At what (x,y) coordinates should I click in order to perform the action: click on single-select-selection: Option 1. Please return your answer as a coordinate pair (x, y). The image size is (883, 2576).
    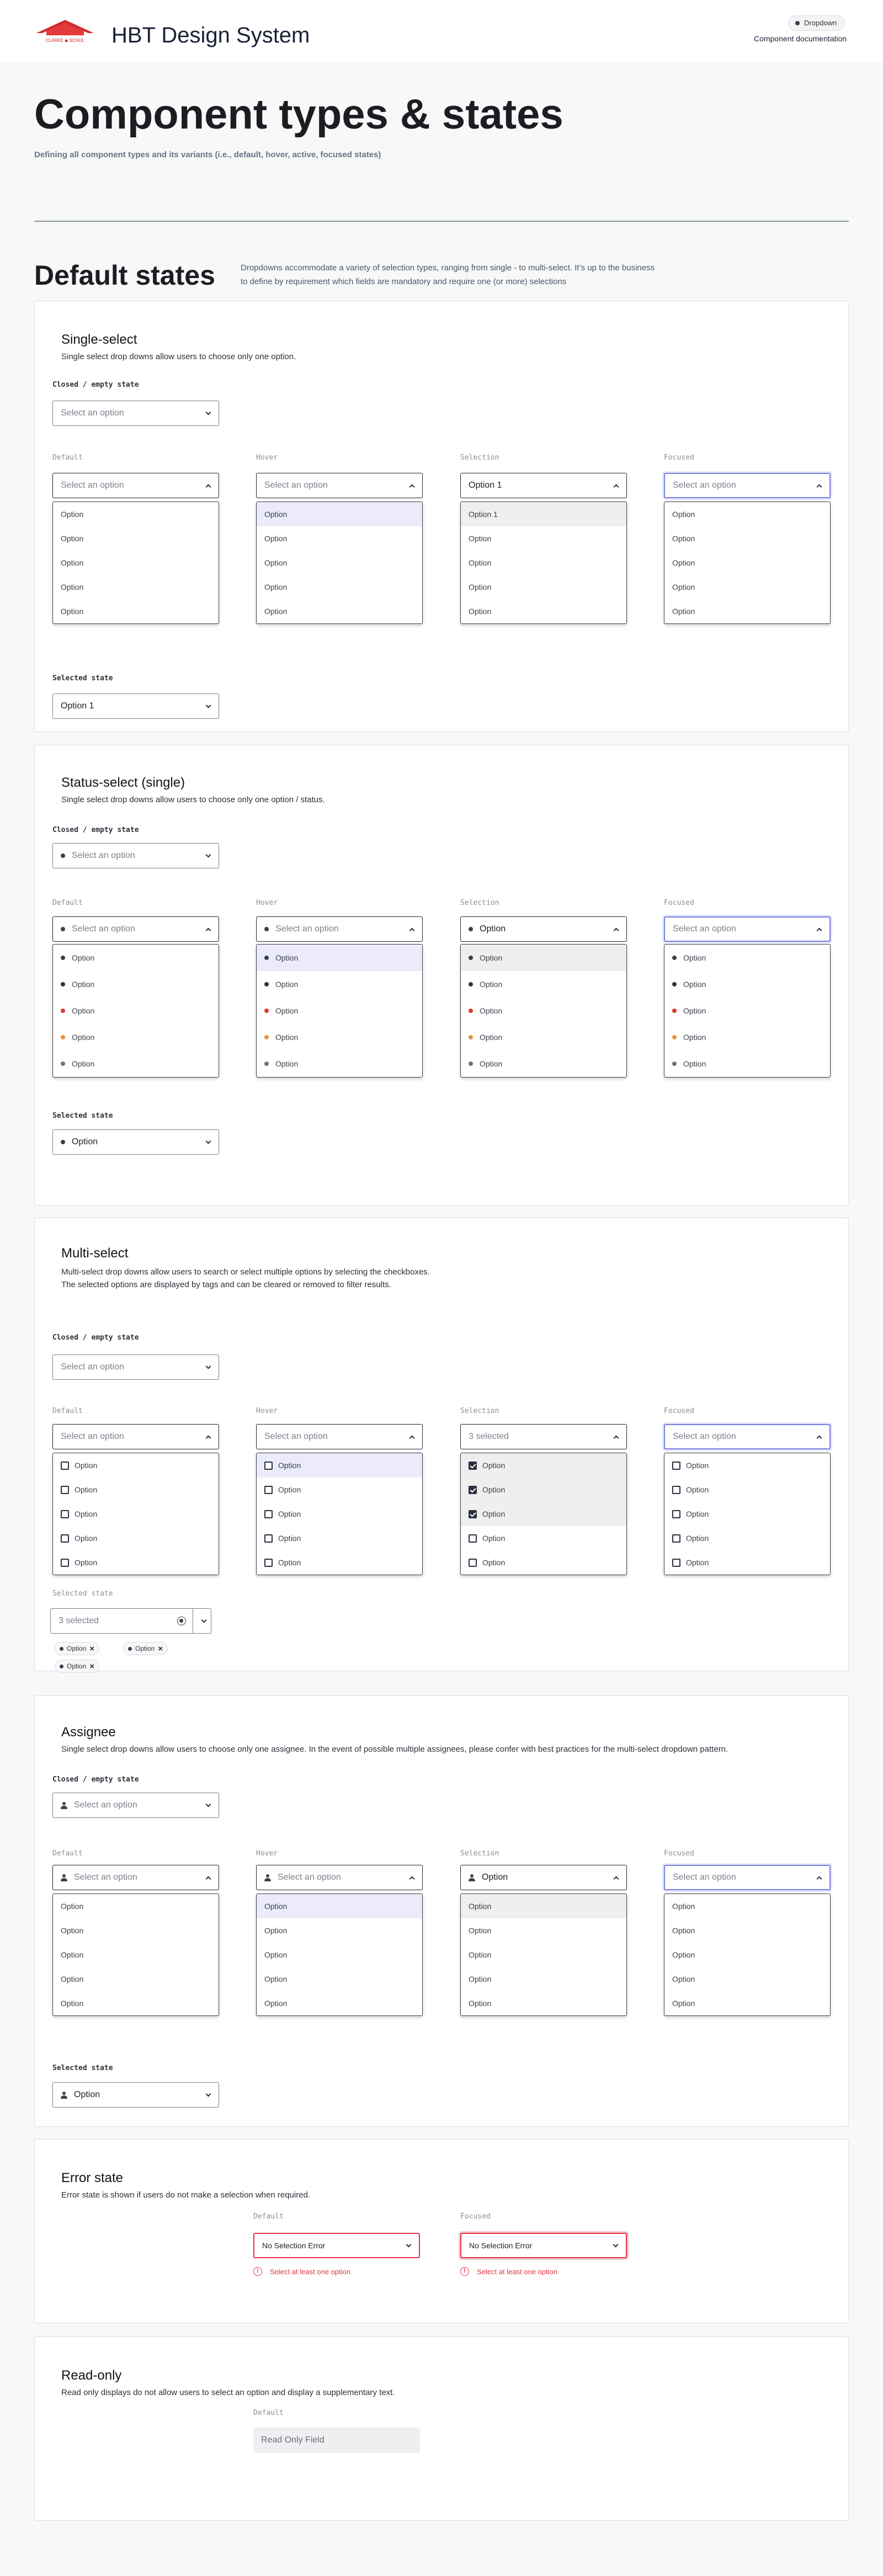
    Looking at the image, I should click on (543, 485).